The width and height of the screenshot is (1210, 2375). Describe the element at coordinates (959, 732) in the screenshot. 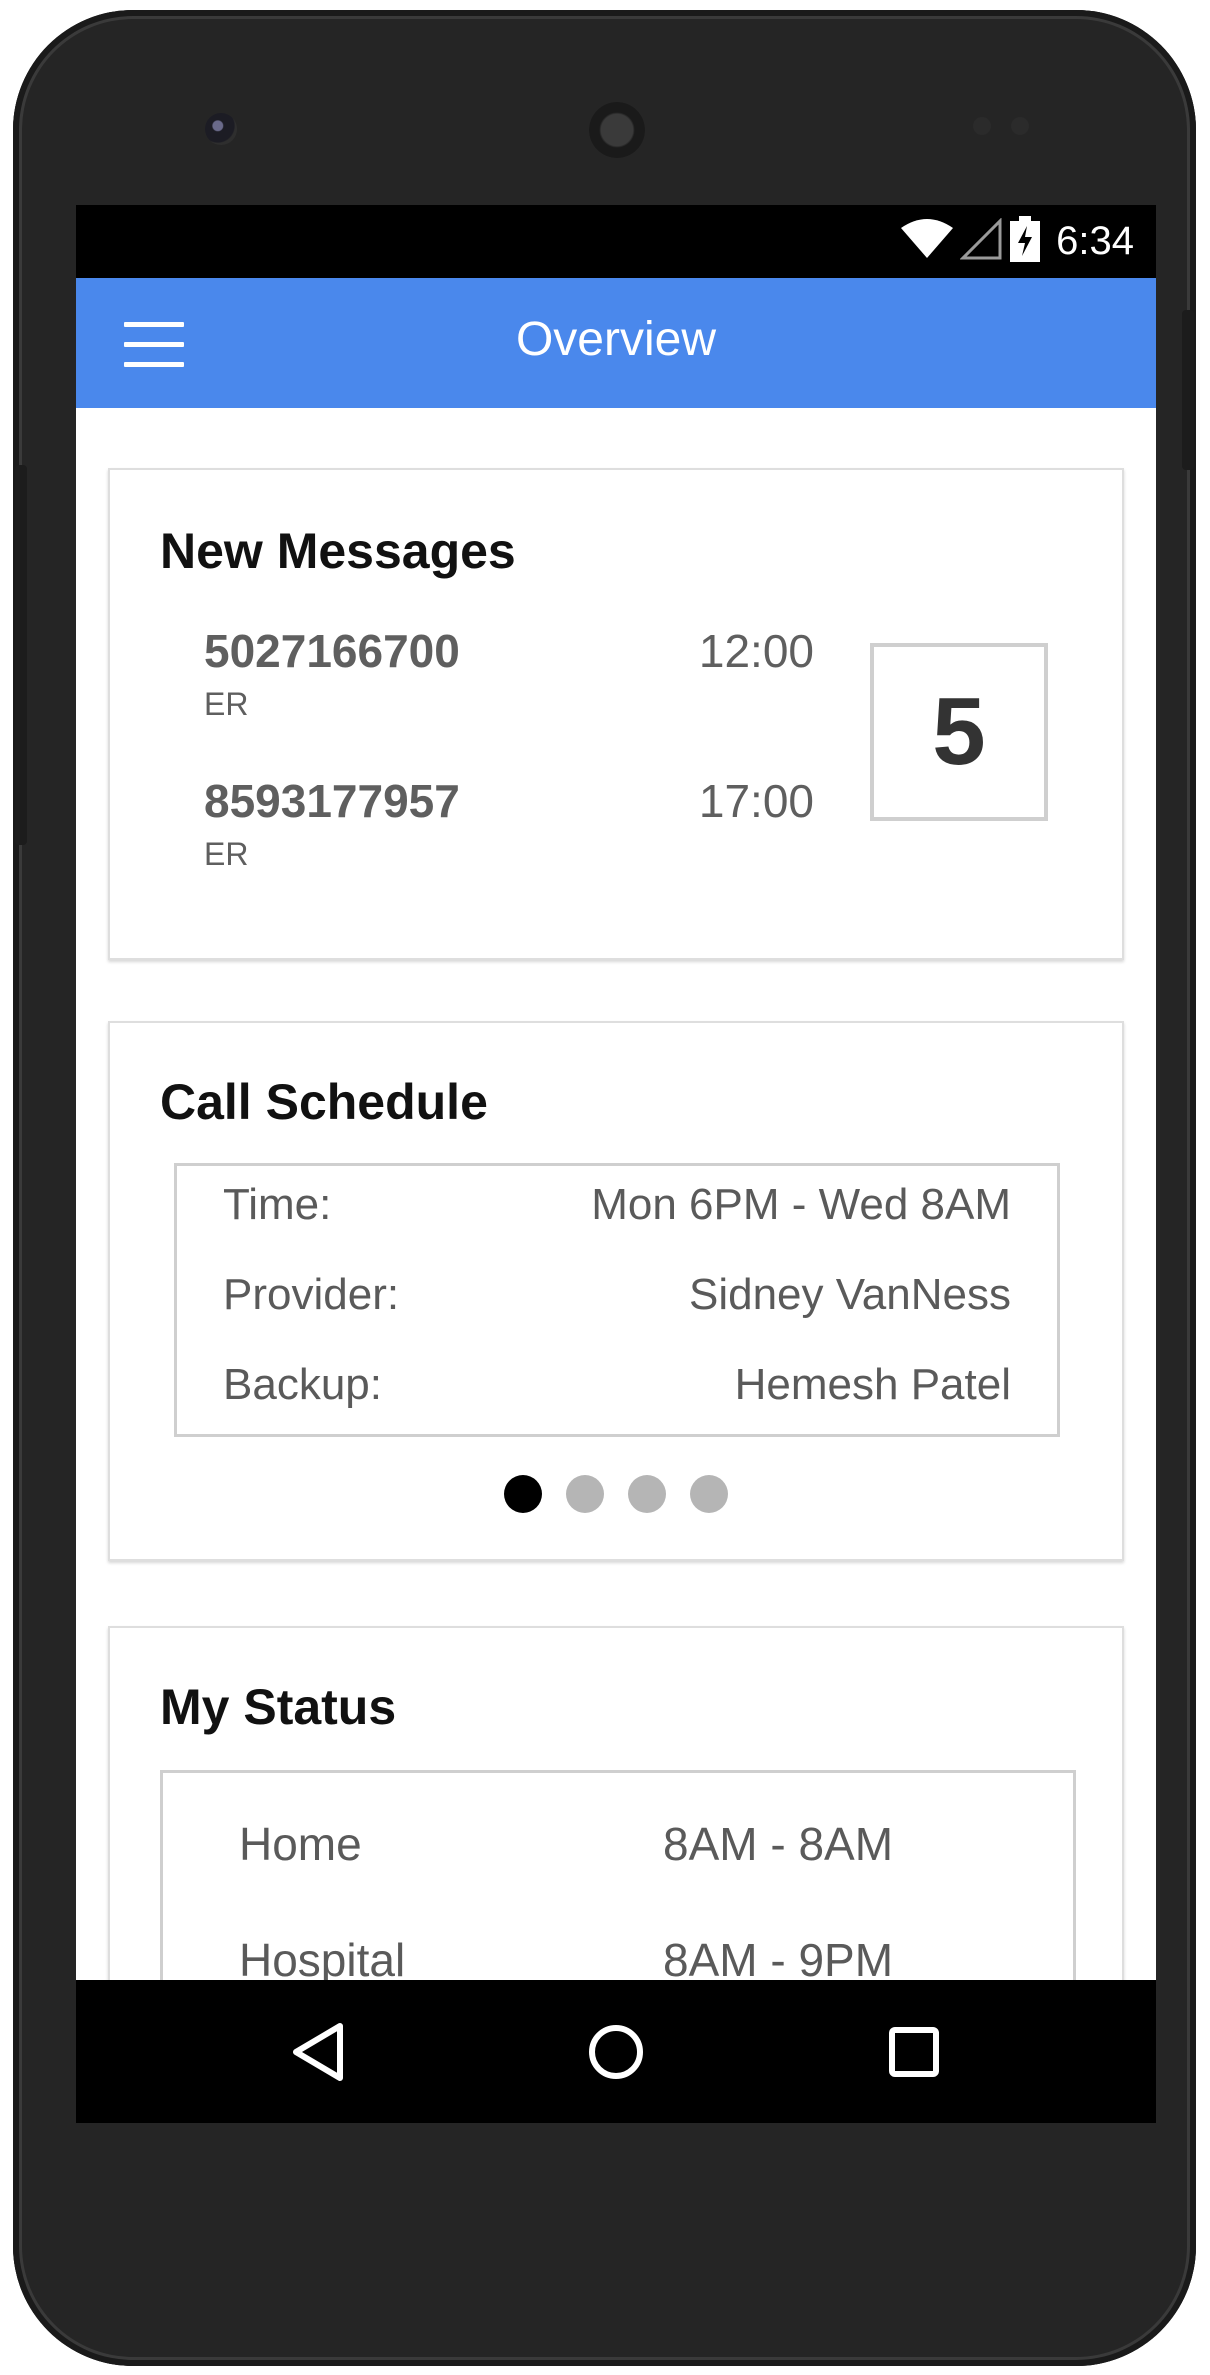

I see `message-count-badge: 5` at that location.